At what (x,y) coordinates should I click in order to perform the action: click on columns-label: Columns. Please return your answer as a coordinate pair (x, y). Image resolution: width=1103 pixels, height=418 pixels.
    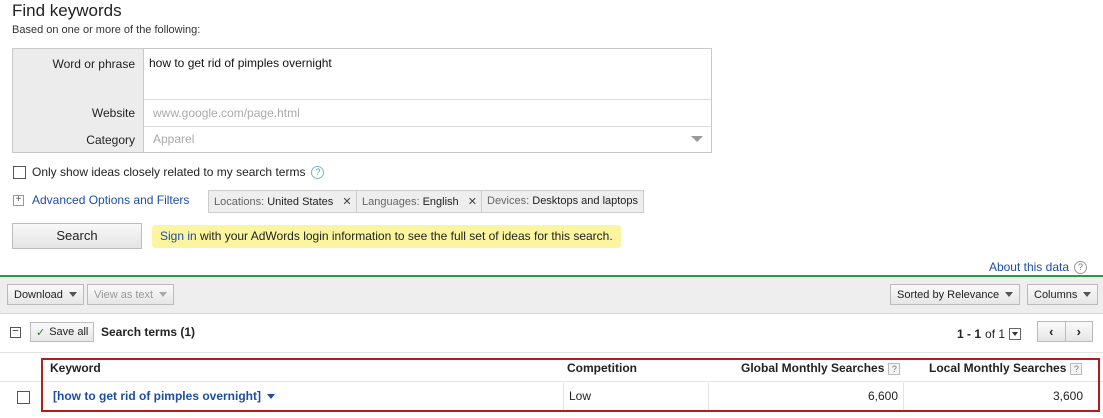
    Looking at the image, I should click on (1056, 294).